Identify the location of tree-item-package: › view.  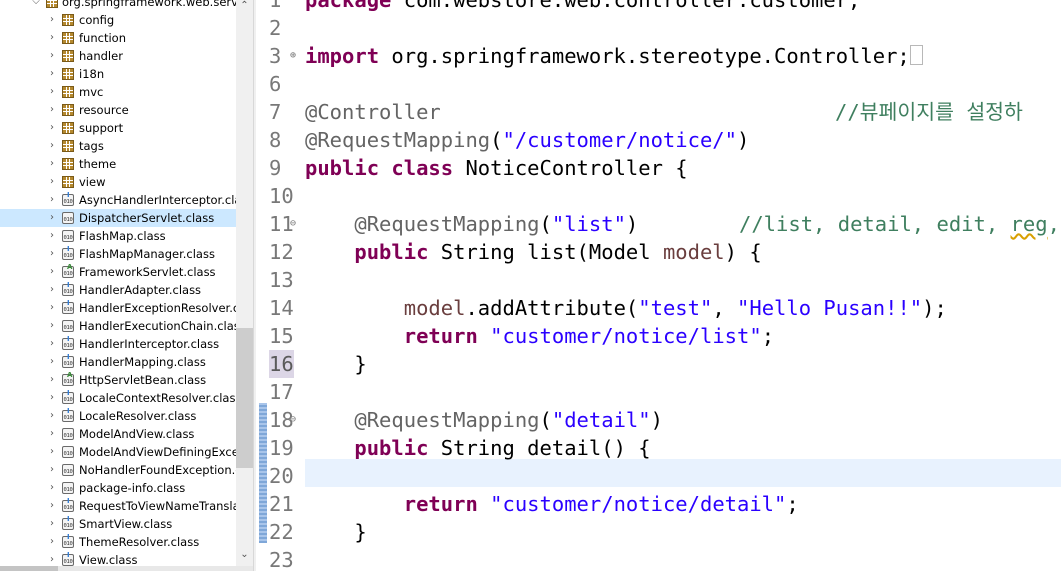
(118, 182).